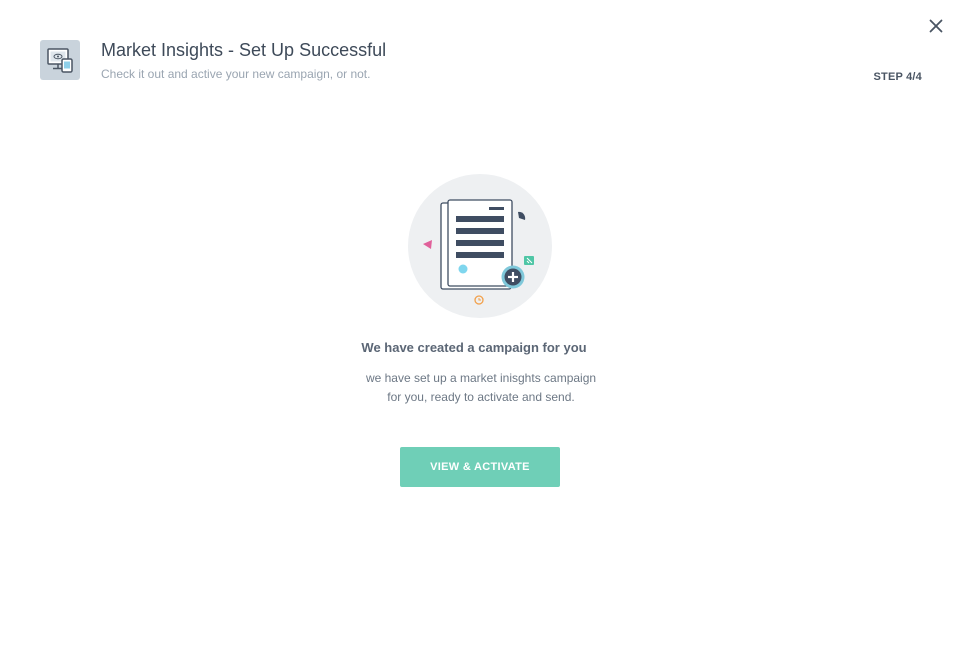  I want to click on close-button, so click(936, 26).